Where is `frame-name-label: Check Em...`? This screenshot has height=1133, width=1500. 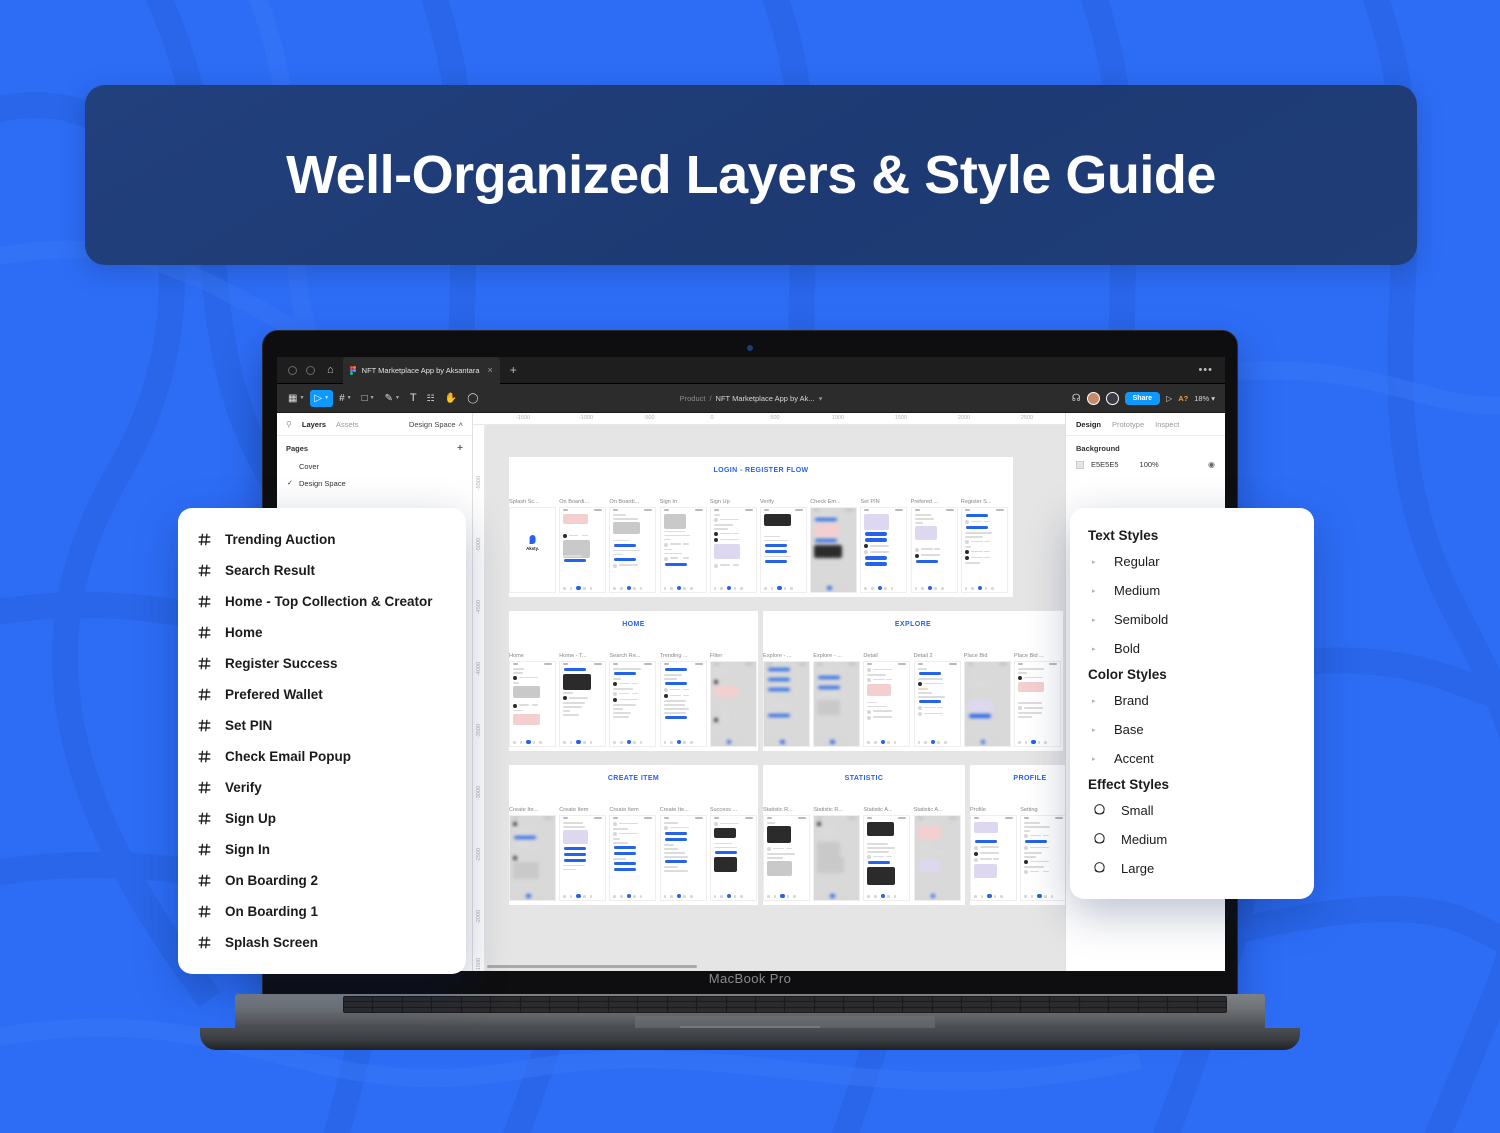
frame-name-label: Check Em... is located at coordinates (833, 502).